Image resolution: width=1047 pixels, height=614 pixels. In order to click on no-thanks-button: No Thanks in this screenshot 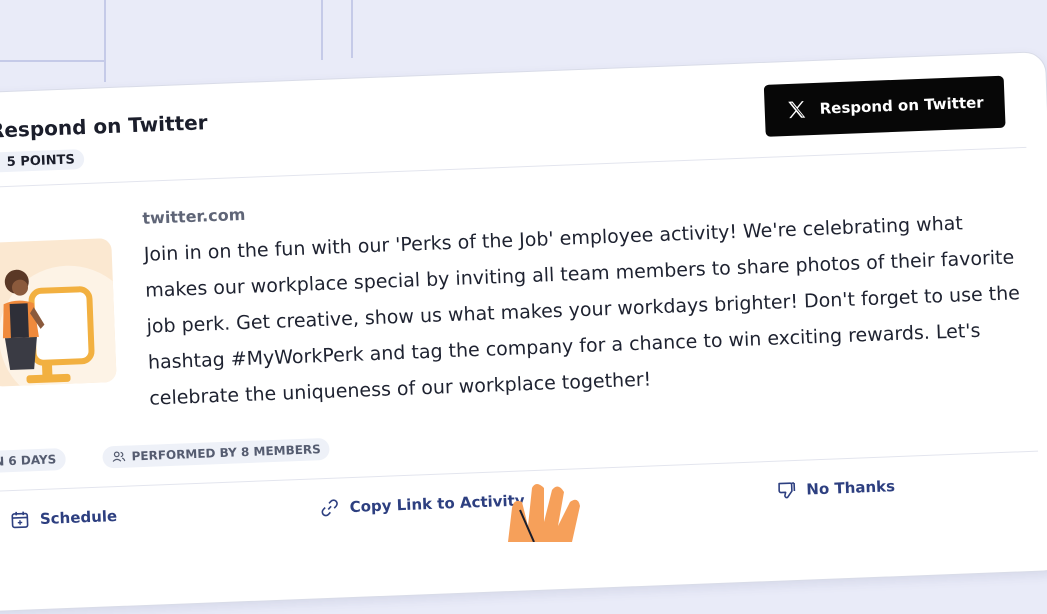, I will do `click(835, 488)`.